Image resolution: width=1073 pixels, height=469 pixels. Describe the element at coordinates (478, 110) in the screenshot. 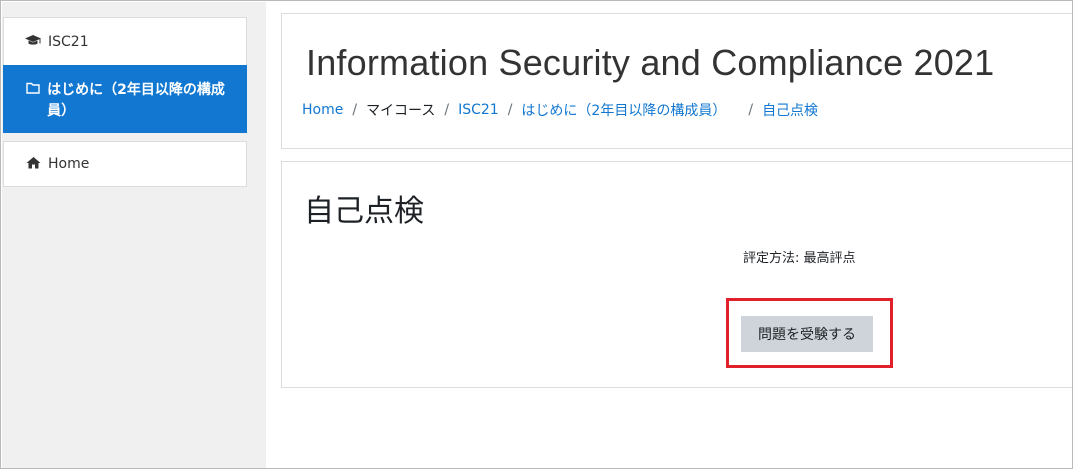

I see `breadcrumb-course-link: ISC21` at that location.